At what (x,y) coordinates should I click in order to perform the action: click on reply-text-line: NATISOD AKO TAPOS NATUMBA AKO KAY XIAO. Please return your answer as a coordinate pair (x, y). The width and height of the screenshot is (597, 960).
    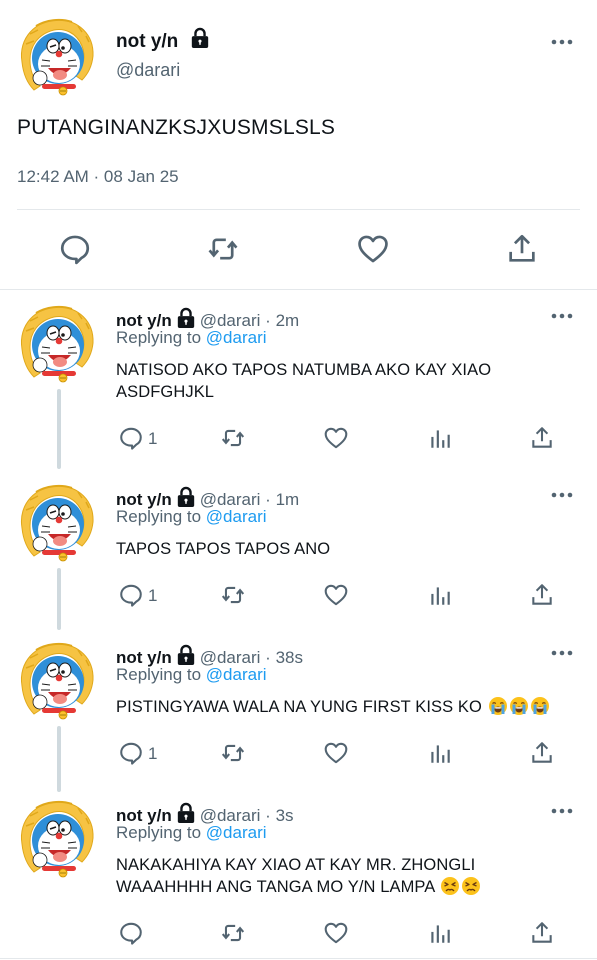
    Looking at the image, I should click on (304, 370).